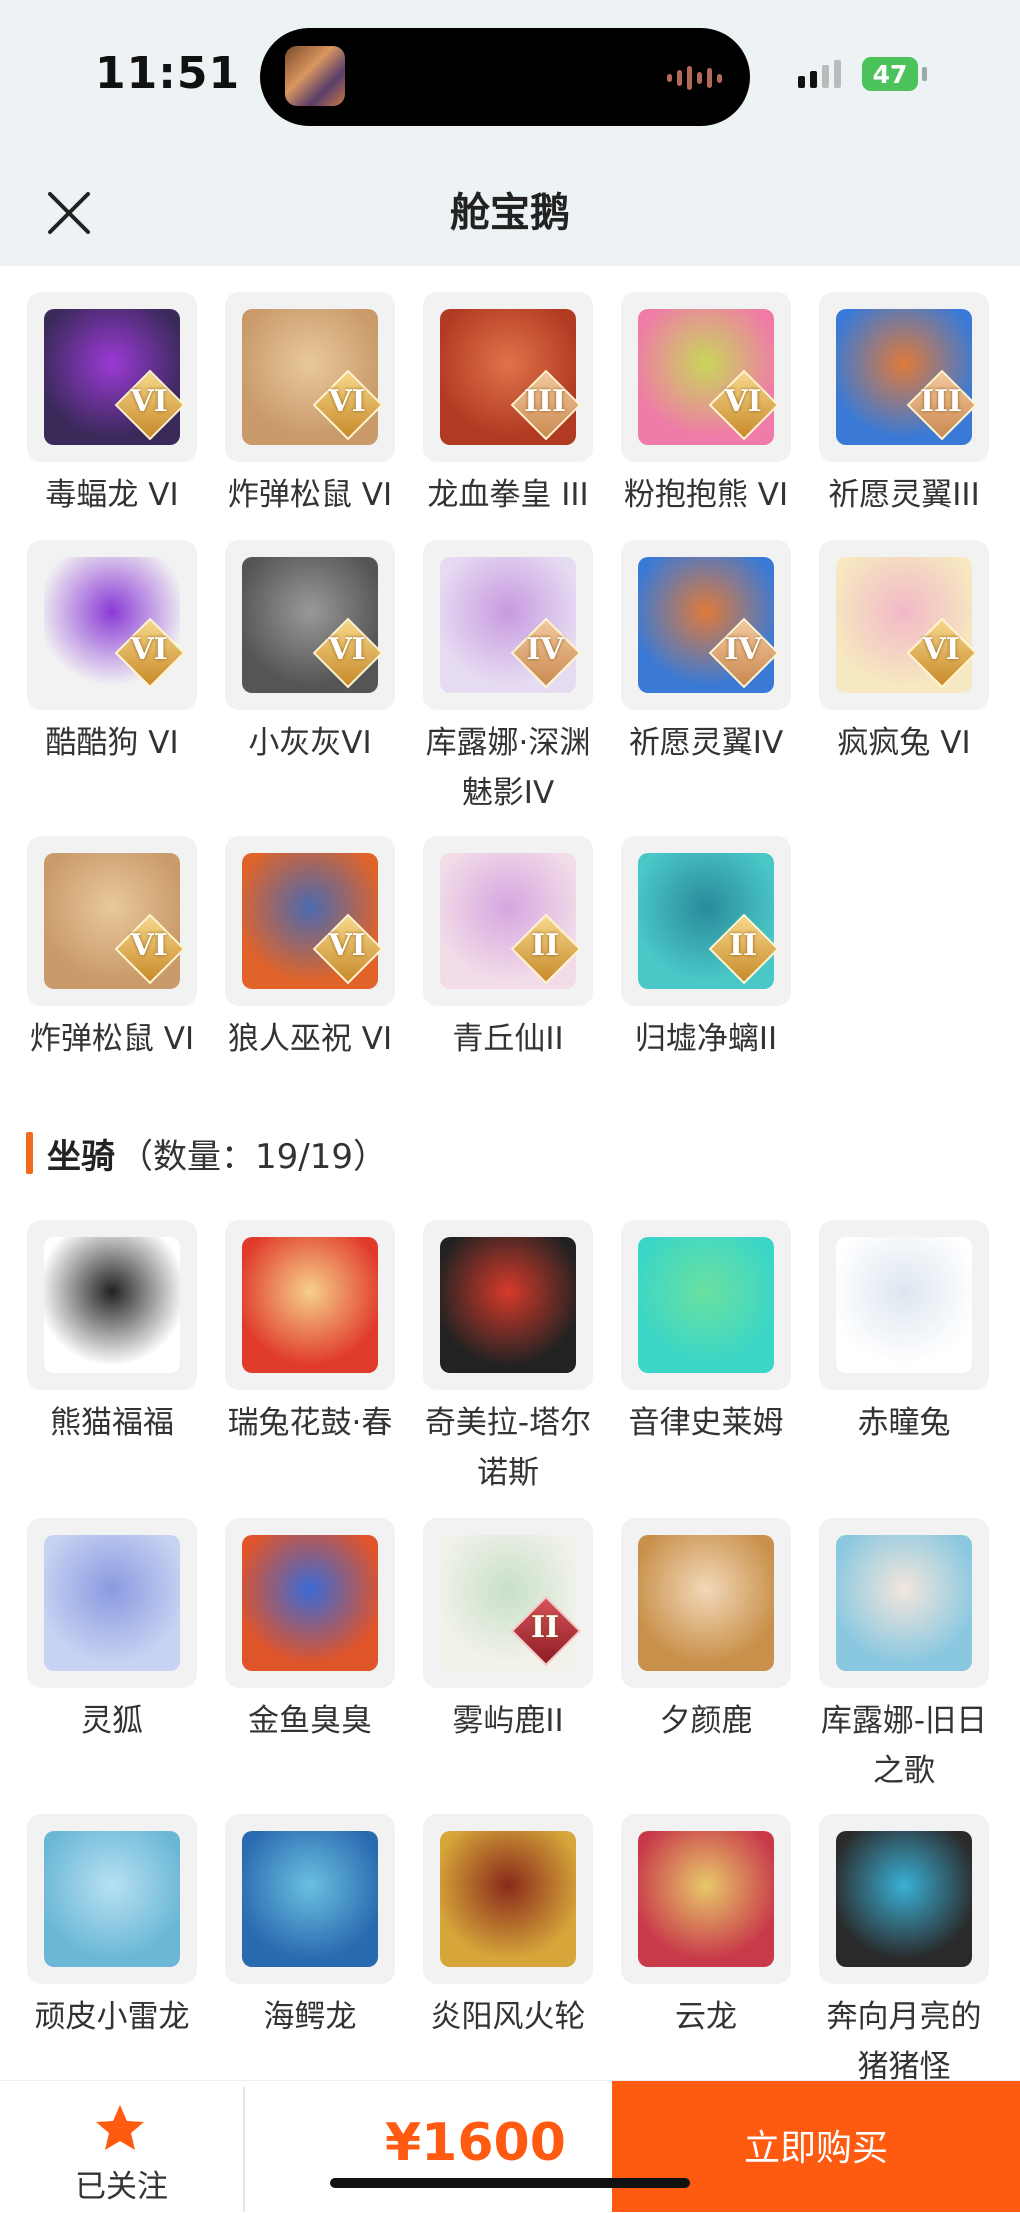 The image size is (1020, 2213). What do you see at coordinates (112, 2017) in the screenshot?
I see `item-label: 顽皮小雷龙` at bounding box center [112, 2017].